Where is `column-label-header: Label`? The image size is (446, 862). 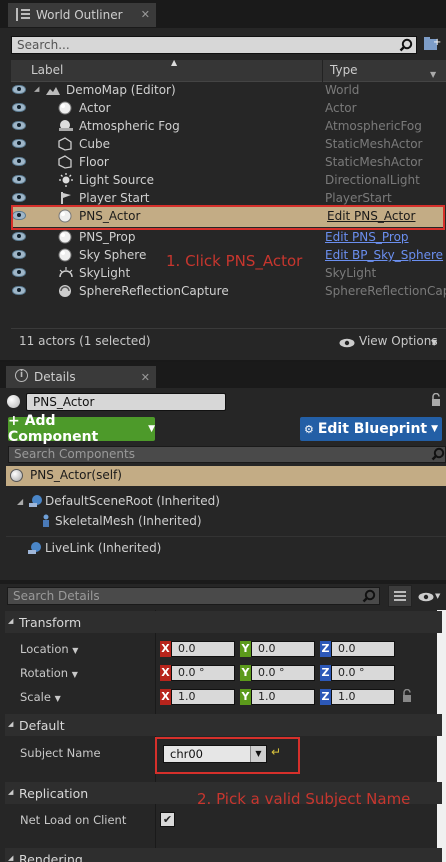
column-label-header: Label is located at coordinates (47, 70).